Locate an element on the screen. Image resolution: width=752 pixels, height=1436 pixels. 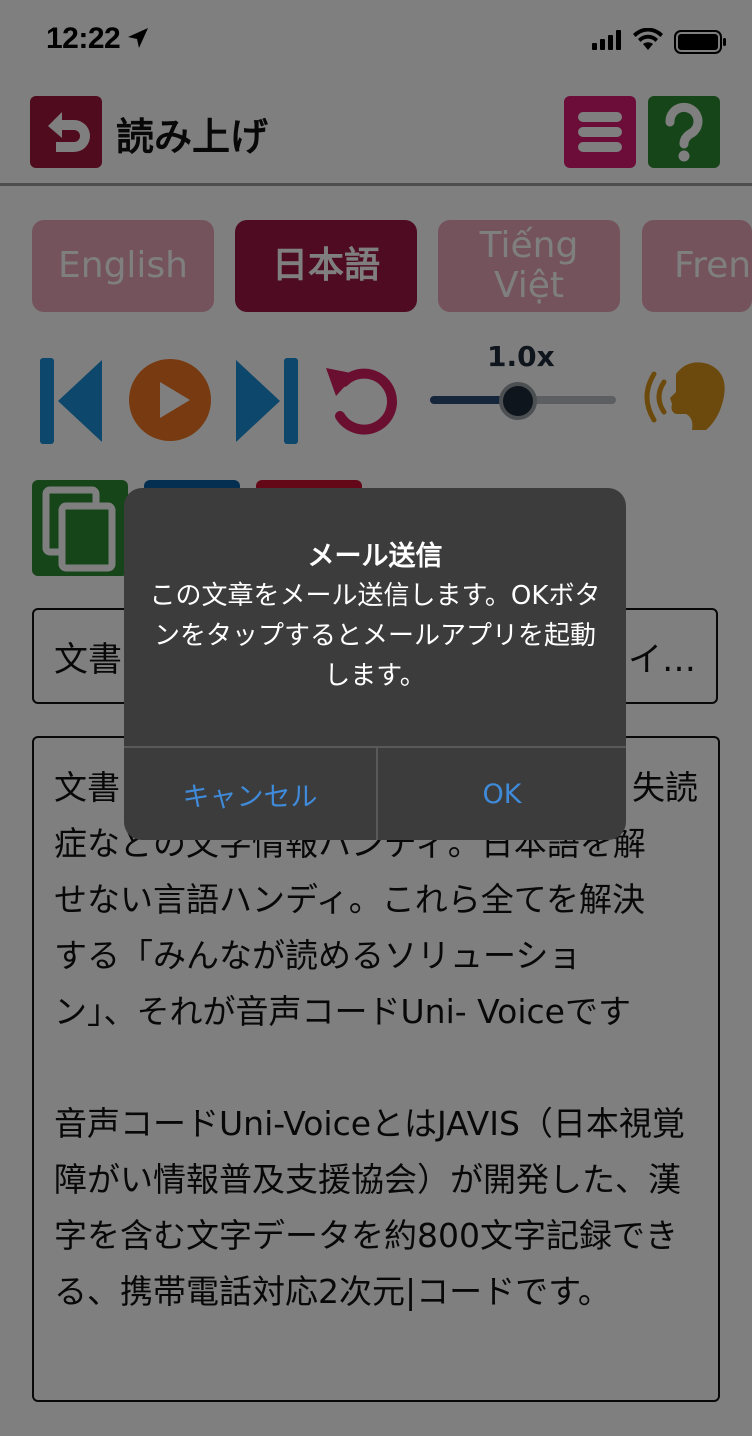
alert-ok-button: OK is located at coordinates (502, 794).